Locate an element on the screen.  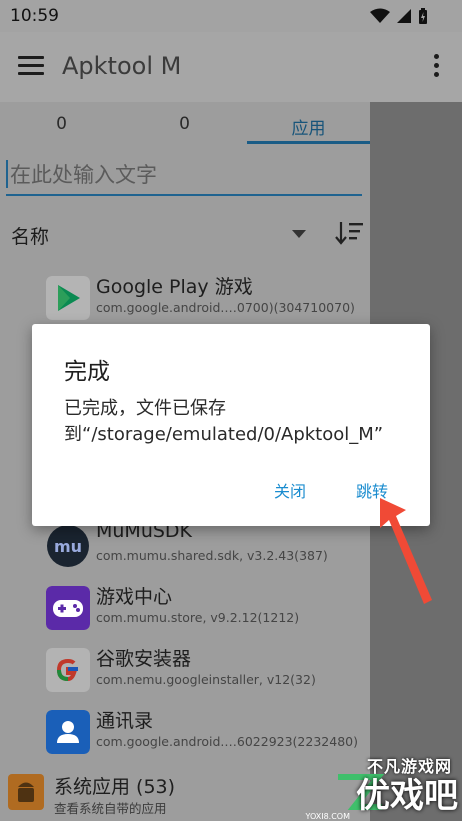
status-icons is located at coordinates (399, 16).